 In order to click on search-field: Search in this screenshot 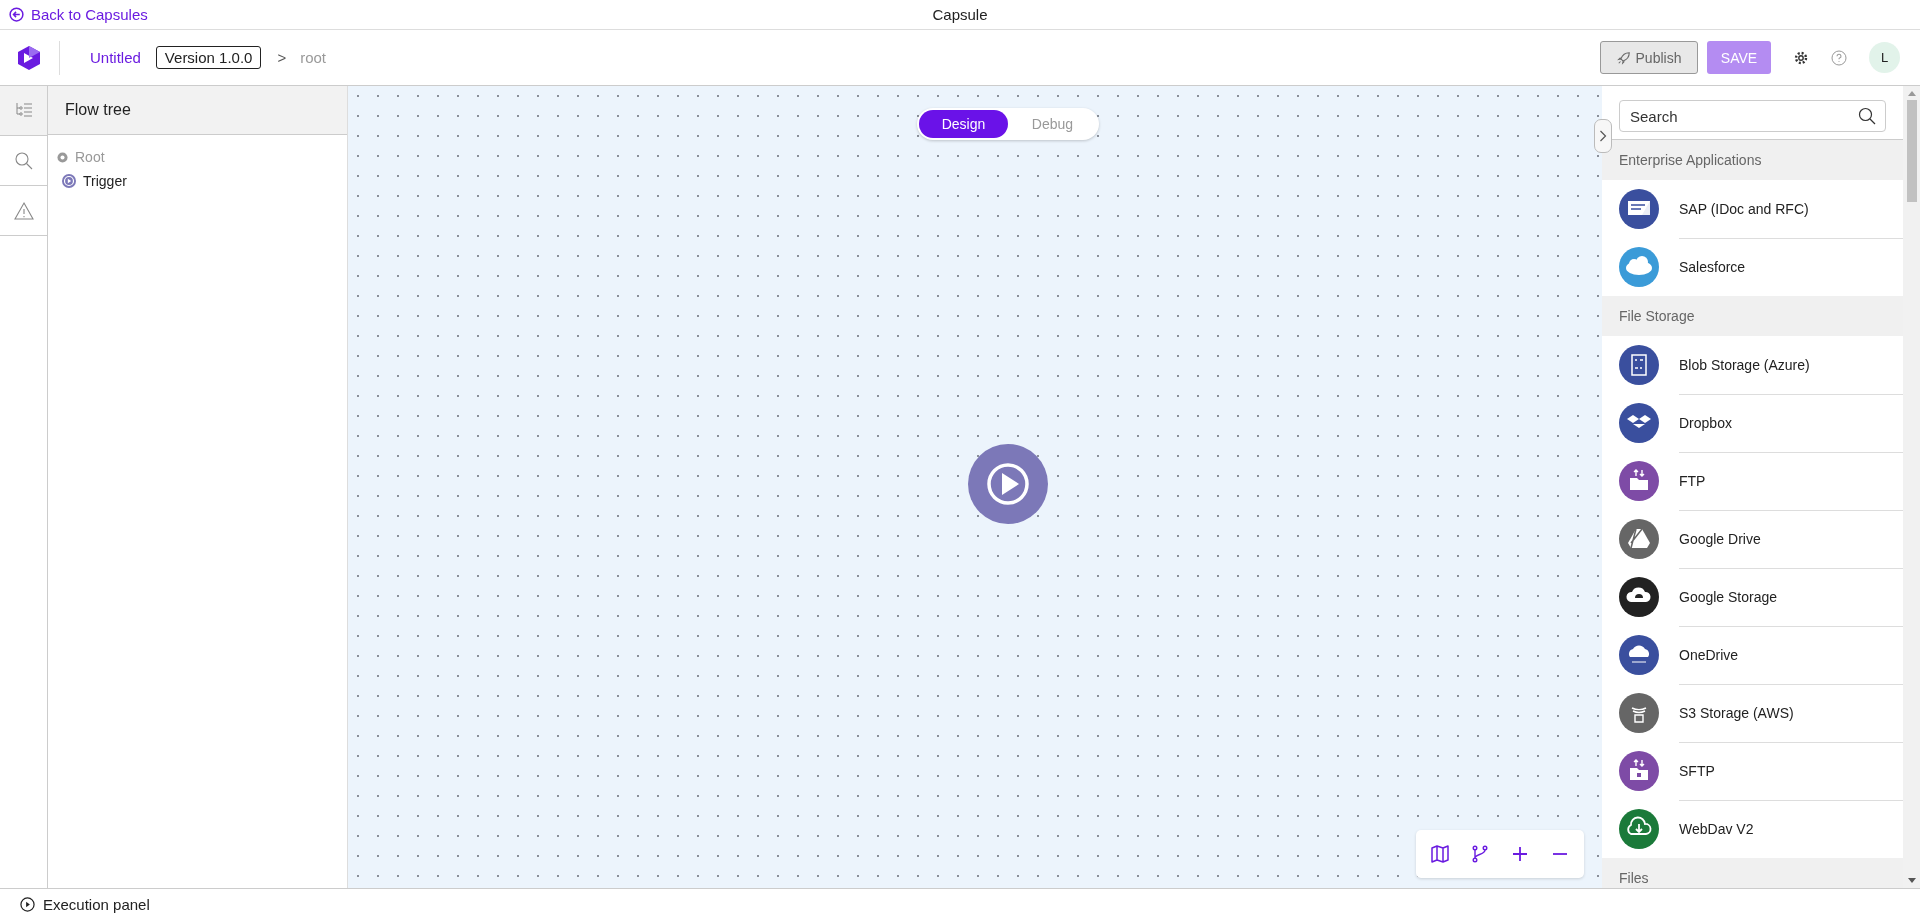, I will do `click(1752, 116)`.